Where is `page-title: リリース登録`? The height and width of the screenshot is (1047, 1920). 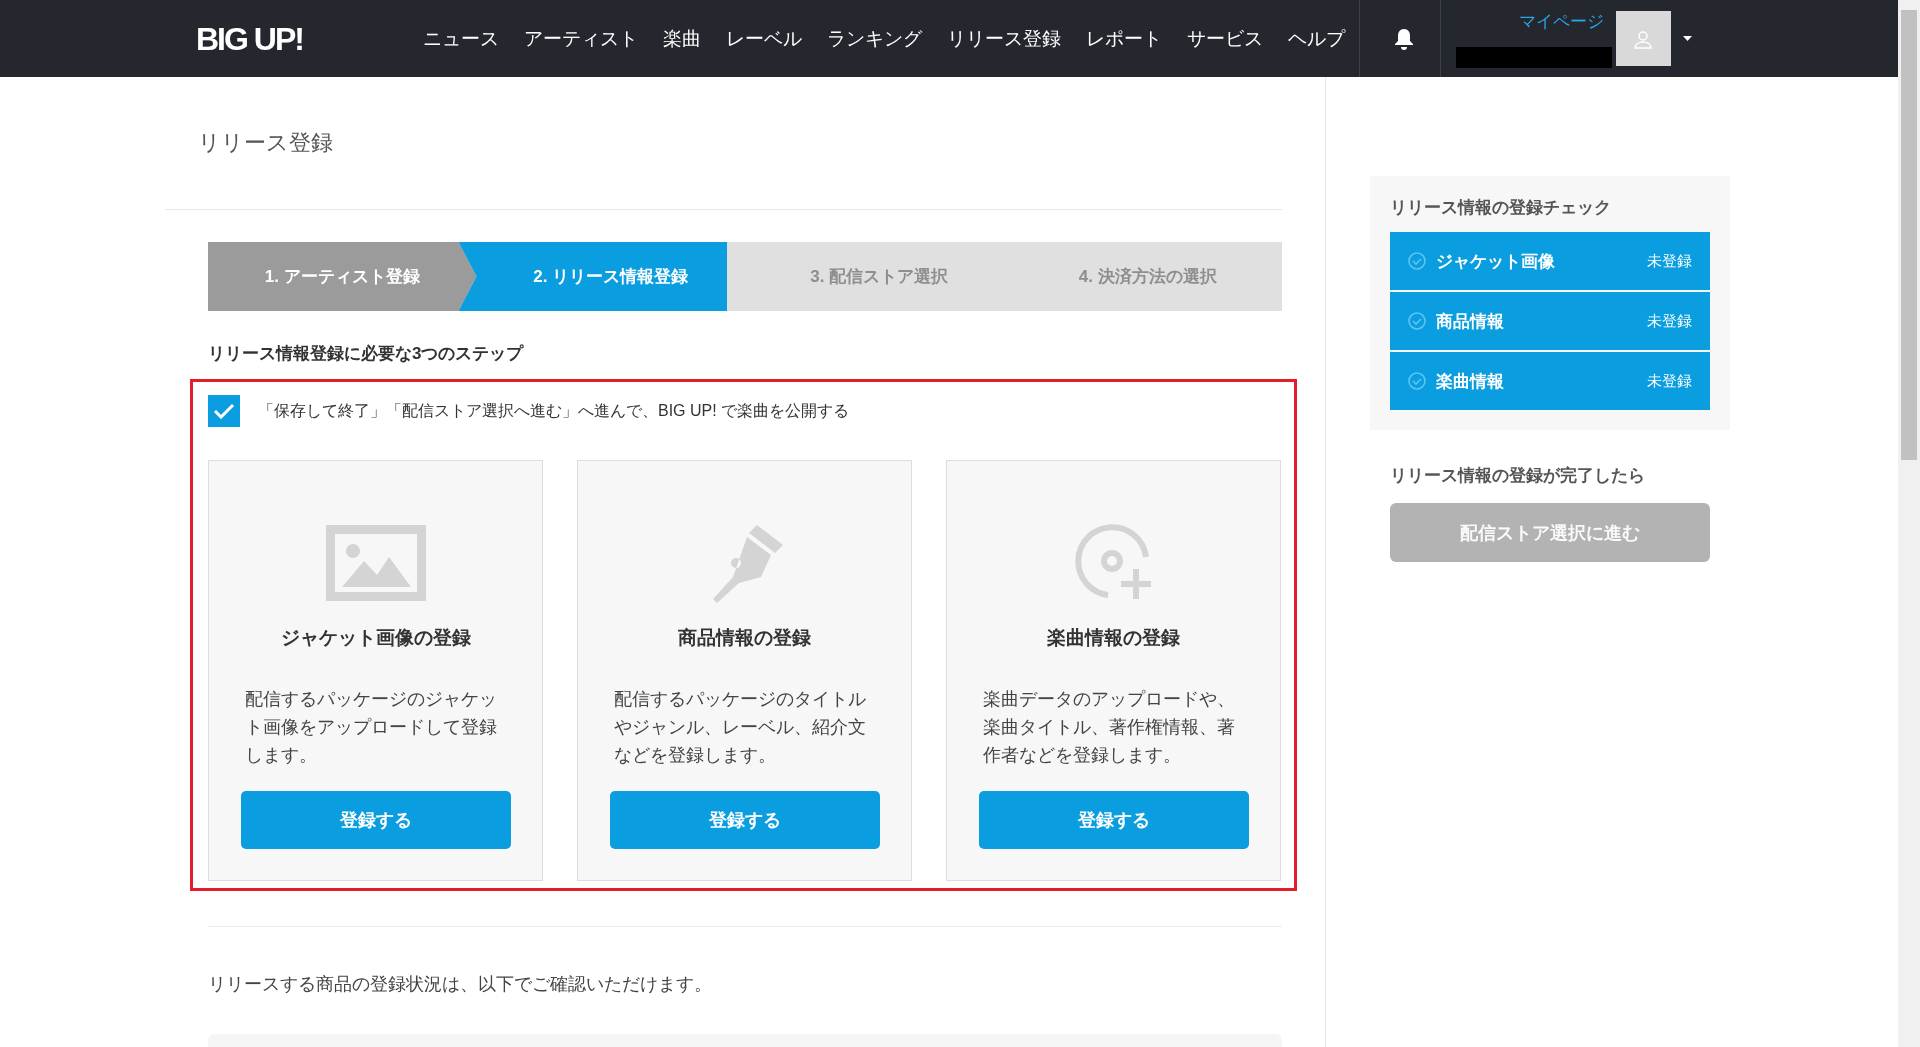 page-title: リリース登録 is located at coordinates (723, 143).